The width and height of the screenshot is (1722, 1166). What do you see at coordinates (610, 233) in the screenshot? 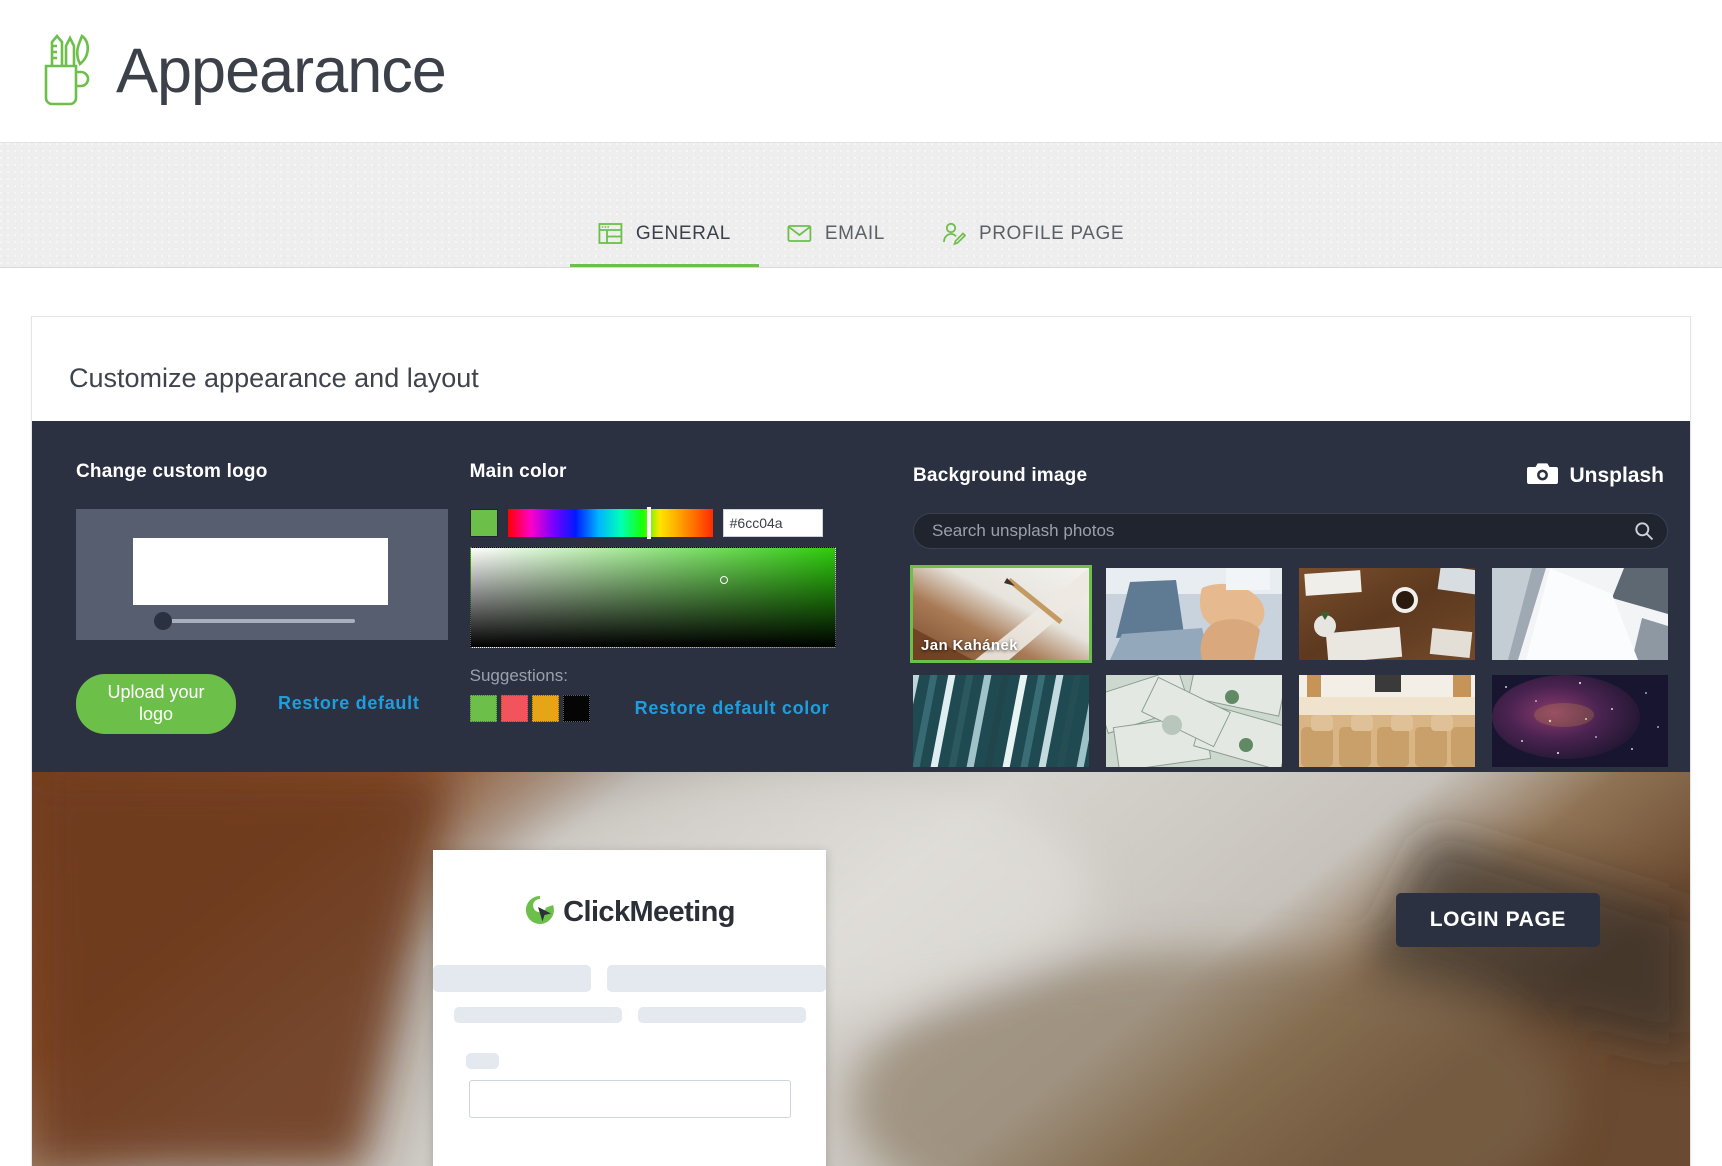
I see `layout-window-icon` at bounding box center [610, 233].